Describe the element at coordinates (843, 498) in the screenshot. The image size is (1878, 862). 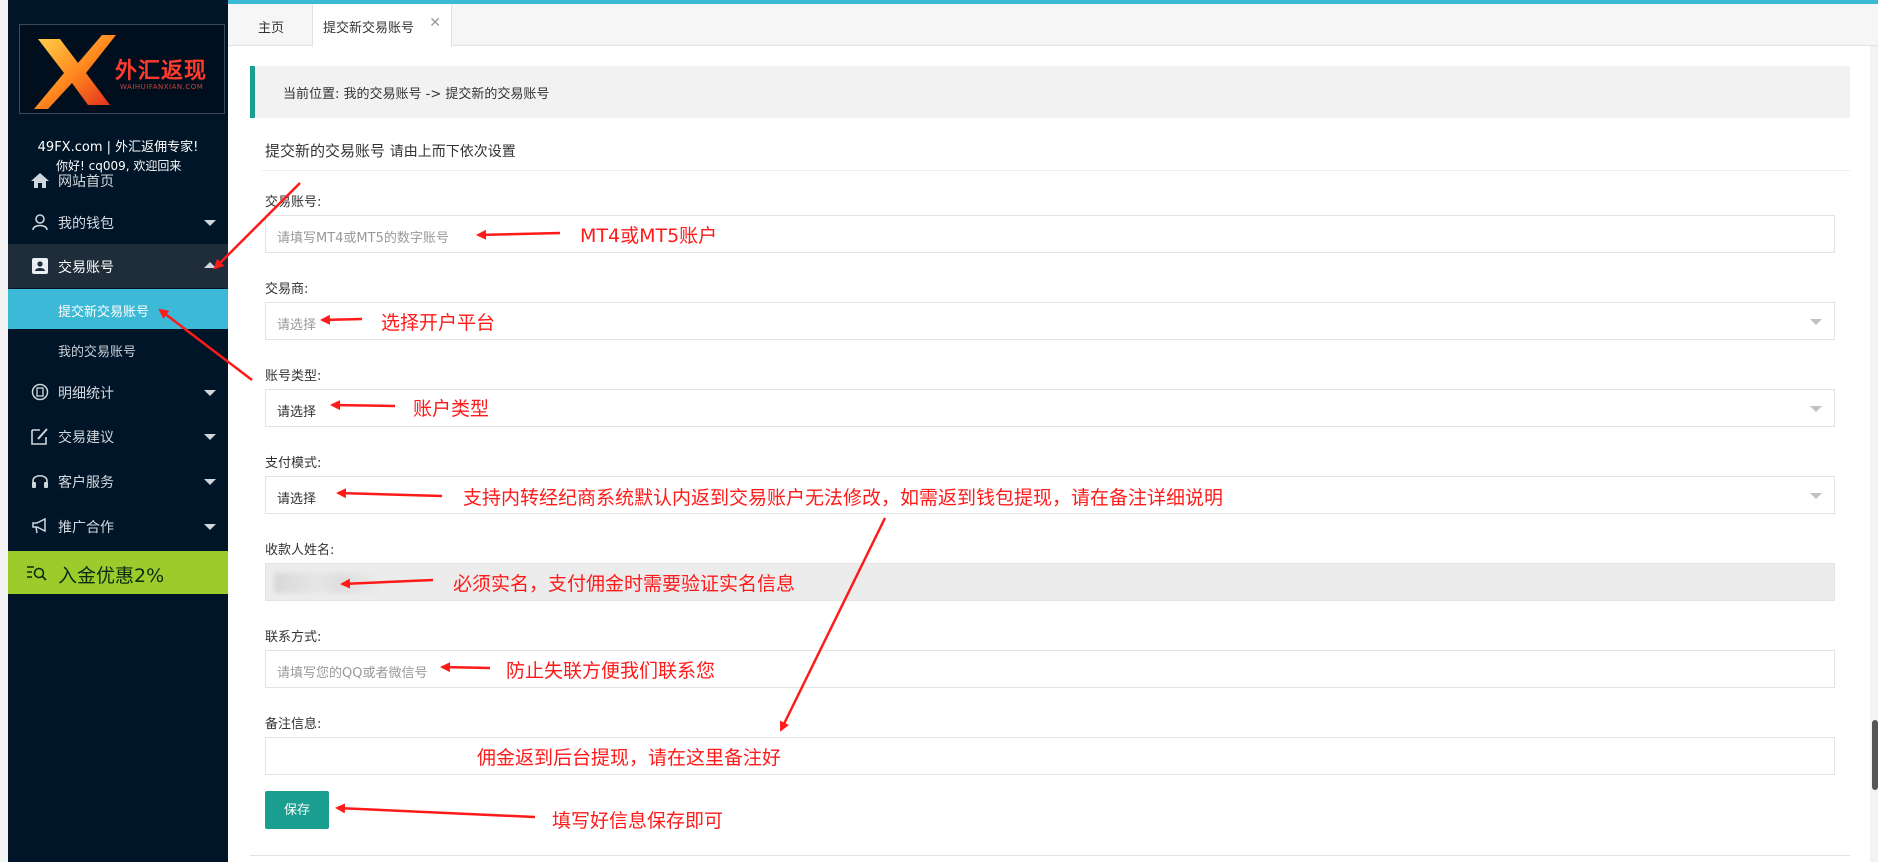
I see `annotation-pay-mode: 支持内转经纪商系统默认内返到交易账户无法修改，如需返到钱包提现，请在备注详细说明` at that location.